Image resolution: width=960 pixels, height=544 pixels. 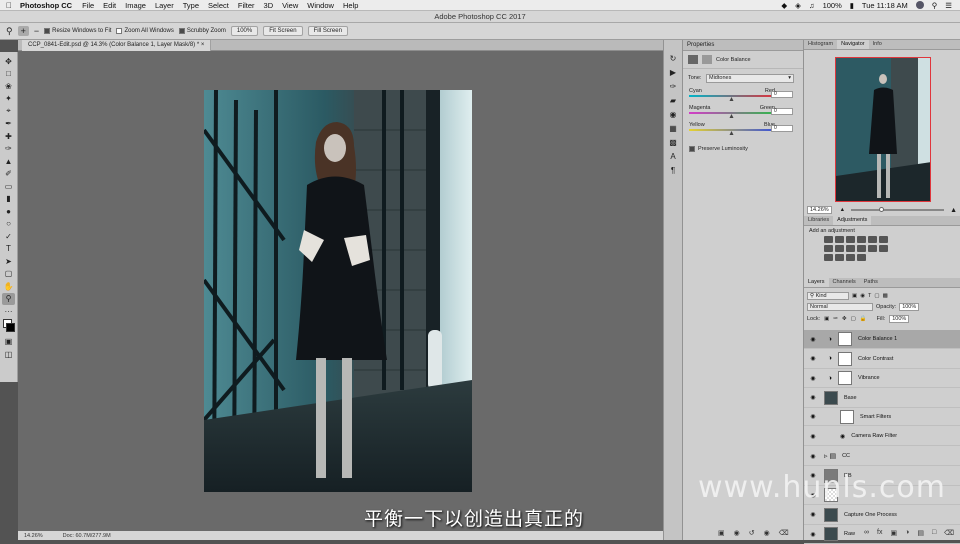 I want to click on status-zoom: 14.26%, so click(x=33, y=536).